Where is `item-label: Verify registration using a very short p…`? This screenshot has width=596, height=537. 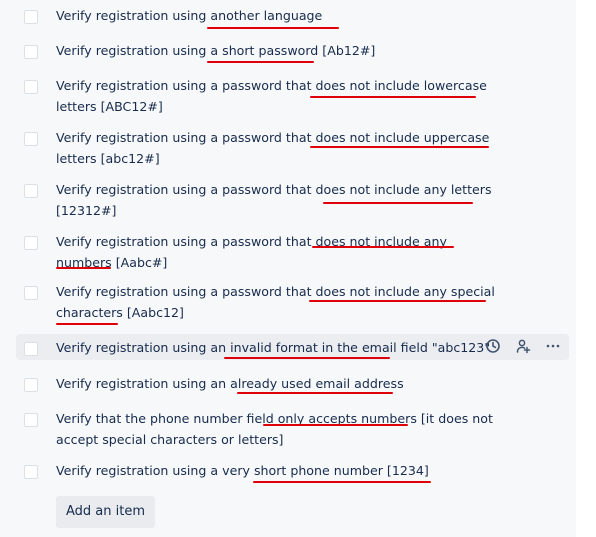
item-label: Verify registration using a very short p… is located at coordinates (276, 470).